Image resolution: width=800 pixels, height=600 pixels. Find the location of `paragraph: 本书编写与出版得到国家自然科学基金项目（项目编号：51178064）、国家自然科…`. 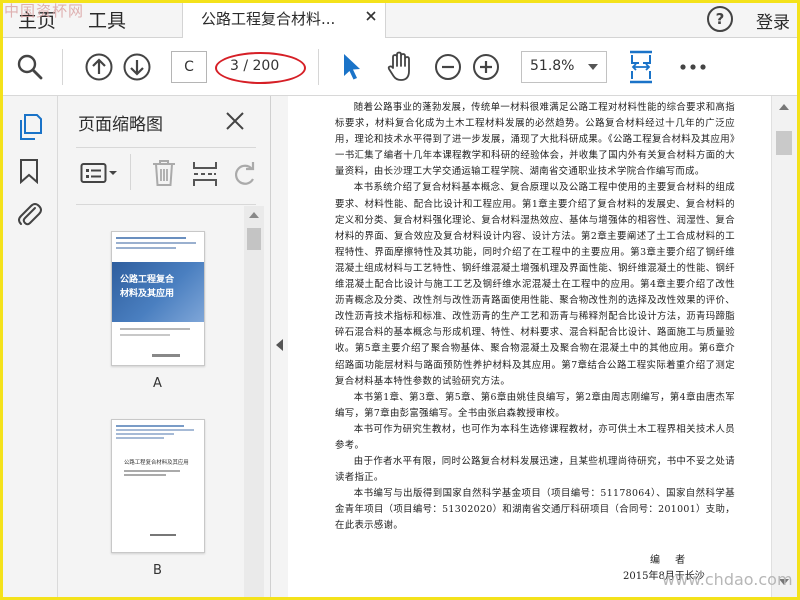

paragraph: 本书编写与出版得到国家自然科学基金项目（项目编号：51178064）、国家自然科… is located at coordinates (535, 510).